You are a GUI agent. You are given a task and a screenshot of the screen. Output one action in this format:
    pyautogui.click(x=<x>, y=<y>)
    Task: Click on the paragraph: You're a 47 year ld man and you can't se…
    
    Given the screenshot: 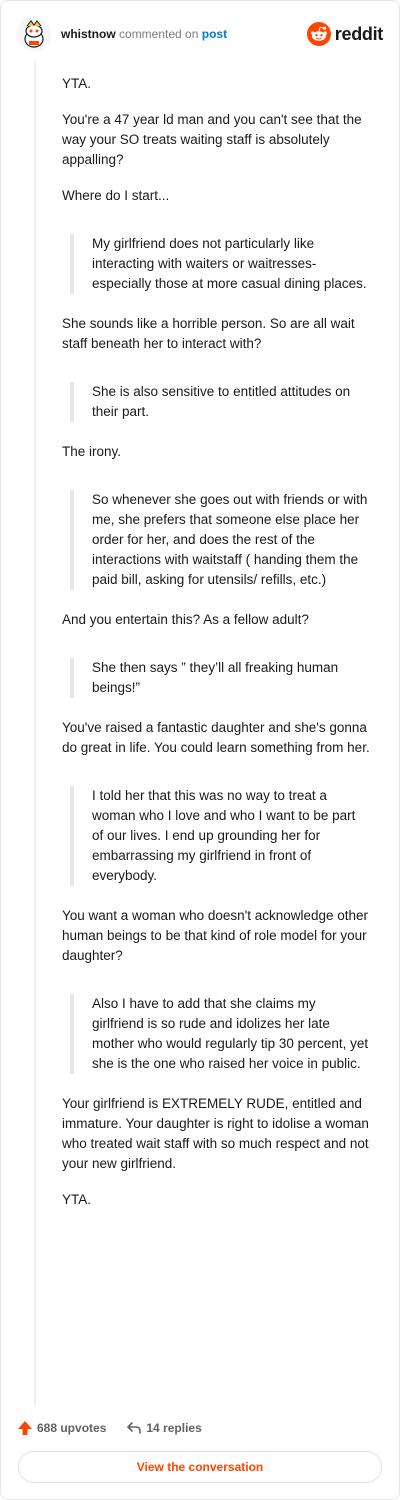 What is the action you would take?
    pyautogui.click(x=212, y=139)
    